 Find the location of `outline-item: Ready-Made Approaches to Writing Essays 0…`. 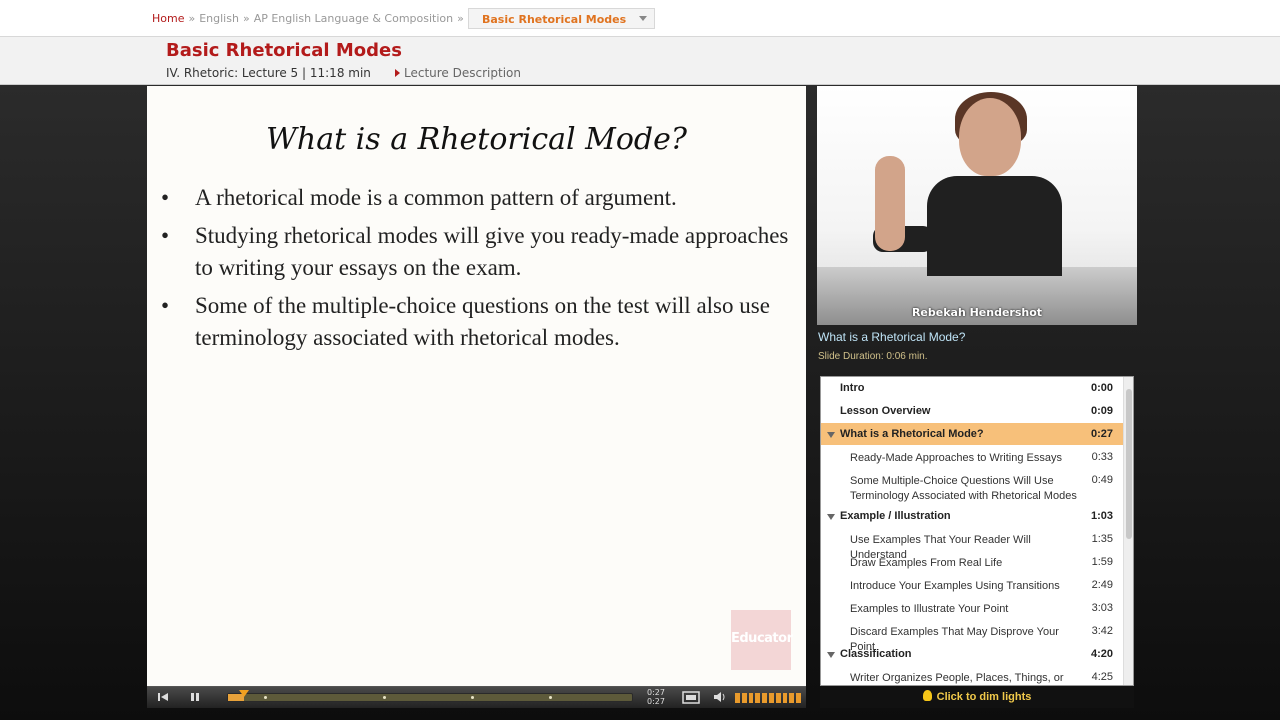

outline-item: Ready-Made Approaches to Writing Essays 0… is located at coordinates (972, 457).